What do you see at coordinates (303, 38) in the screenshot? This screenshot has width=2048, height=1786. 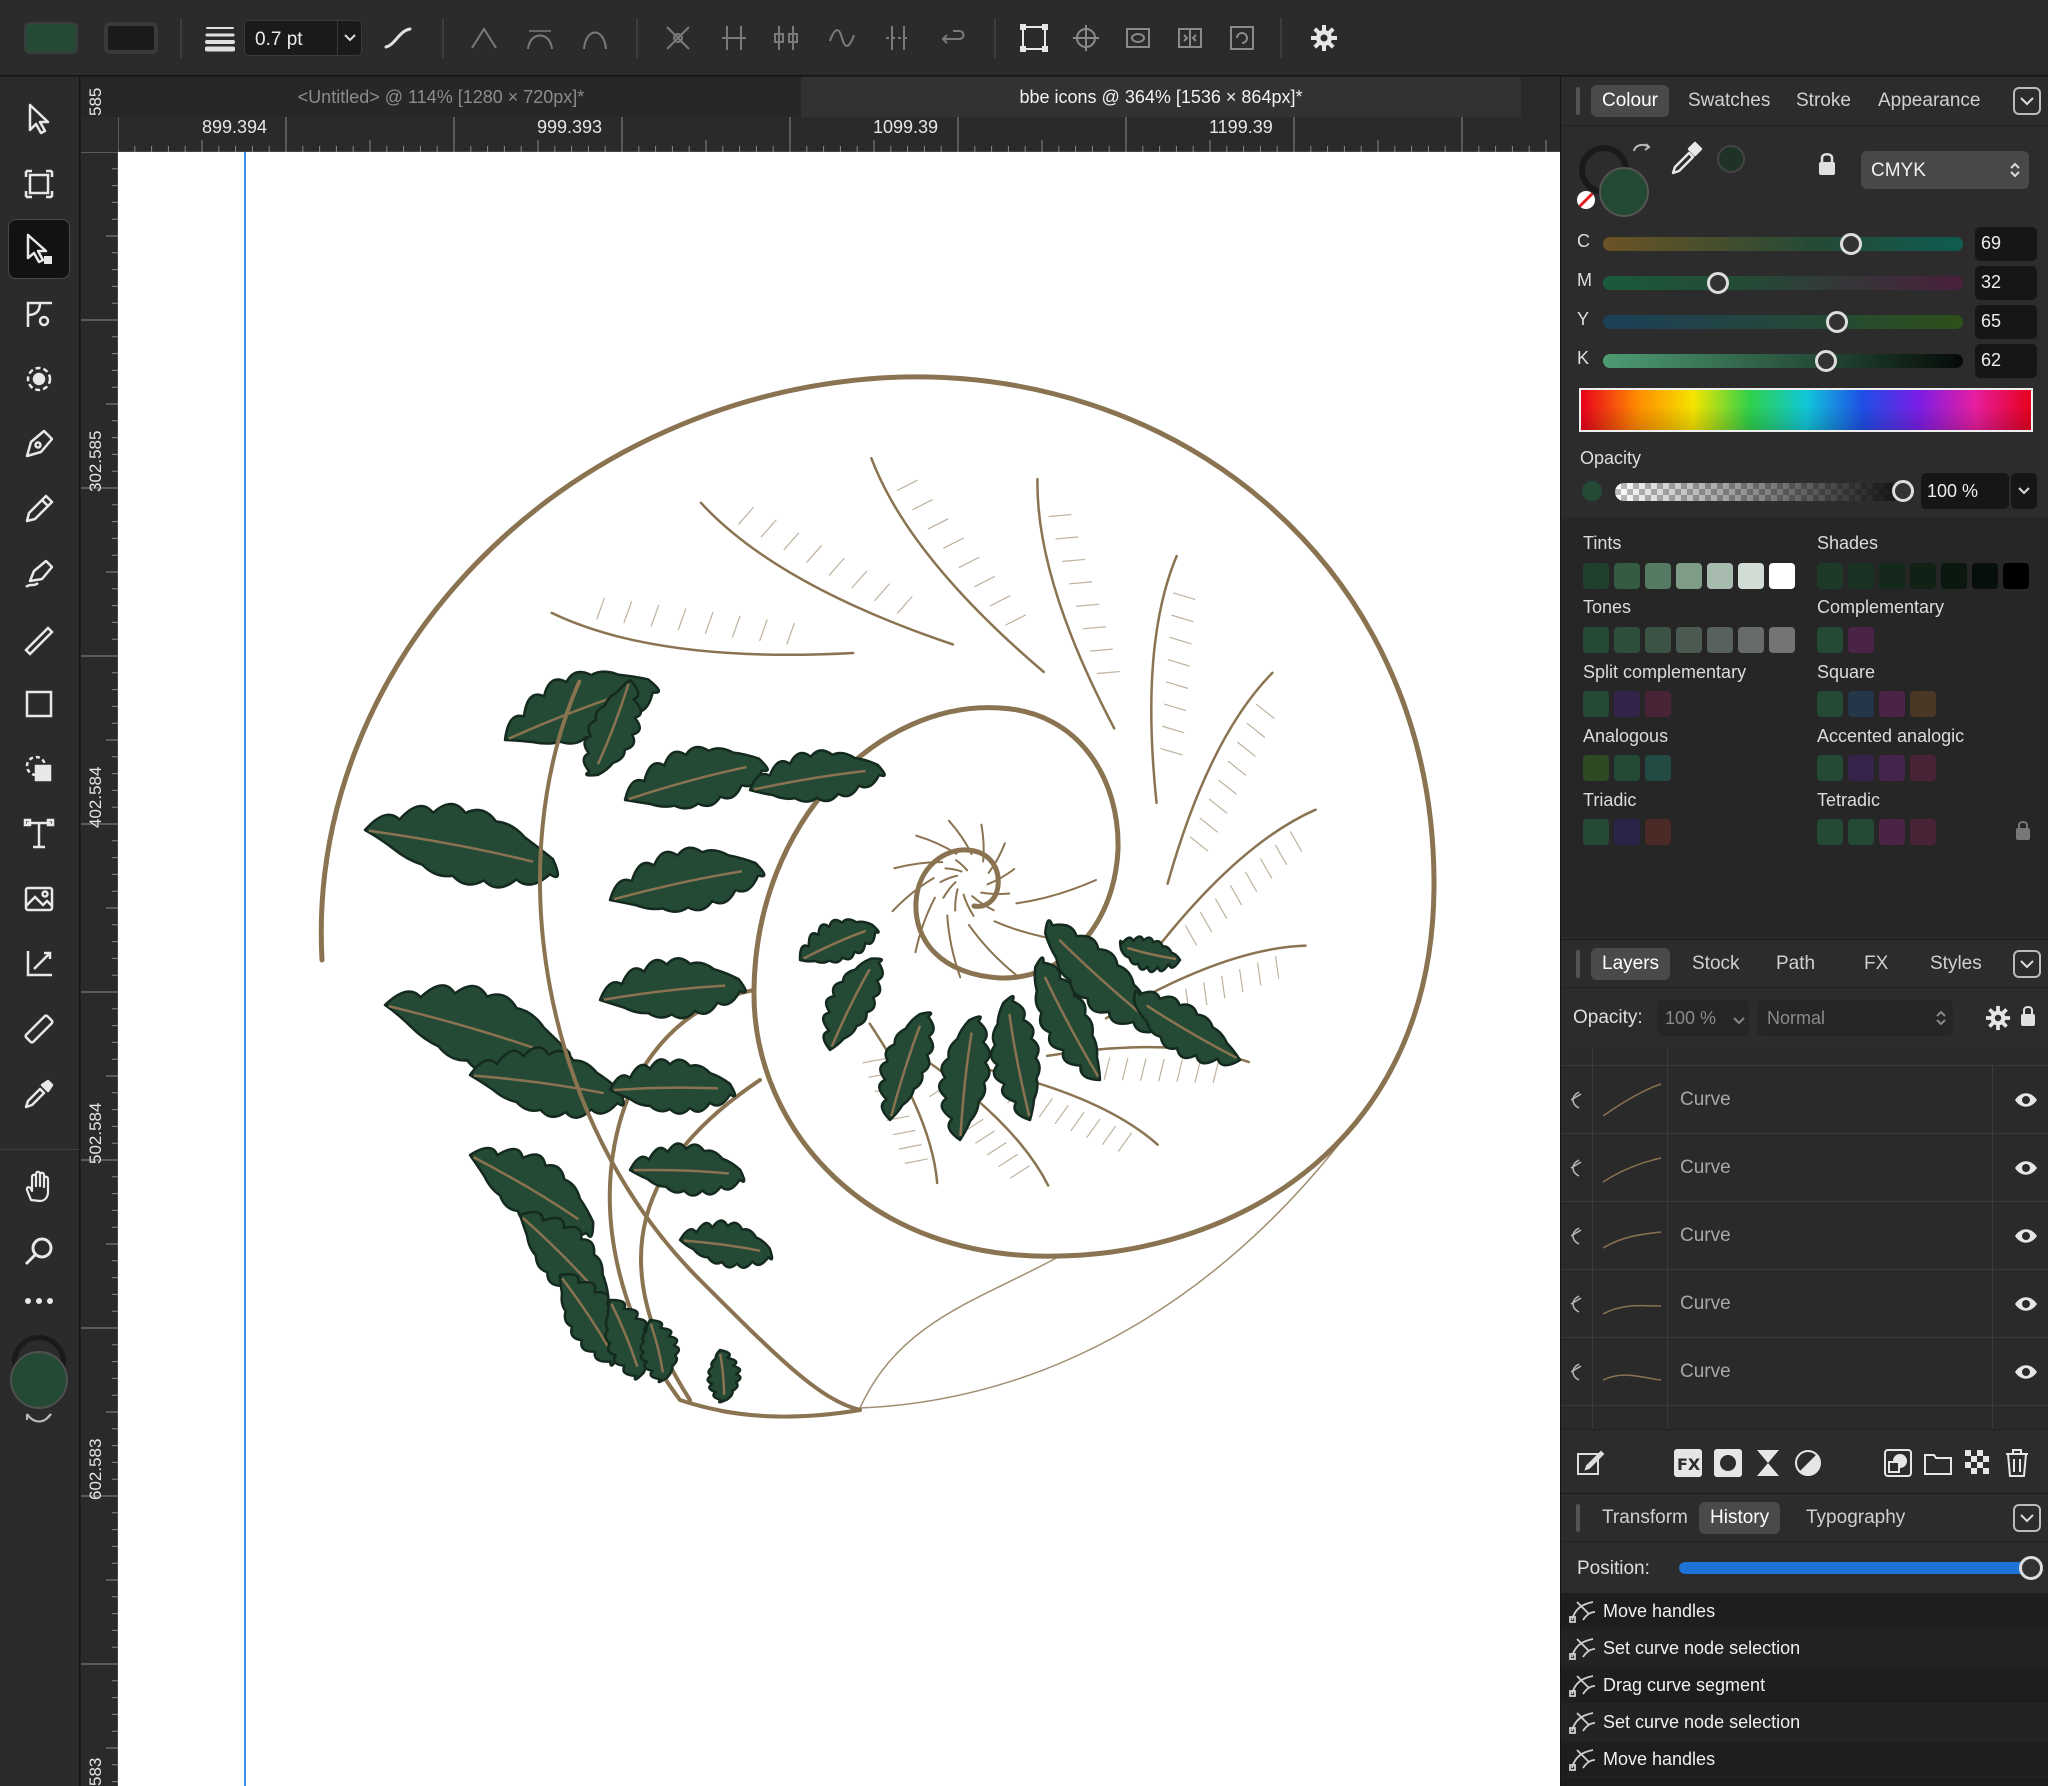 I see `stroke-width-field: 0.7 pt` at bounding box center [303, 38].